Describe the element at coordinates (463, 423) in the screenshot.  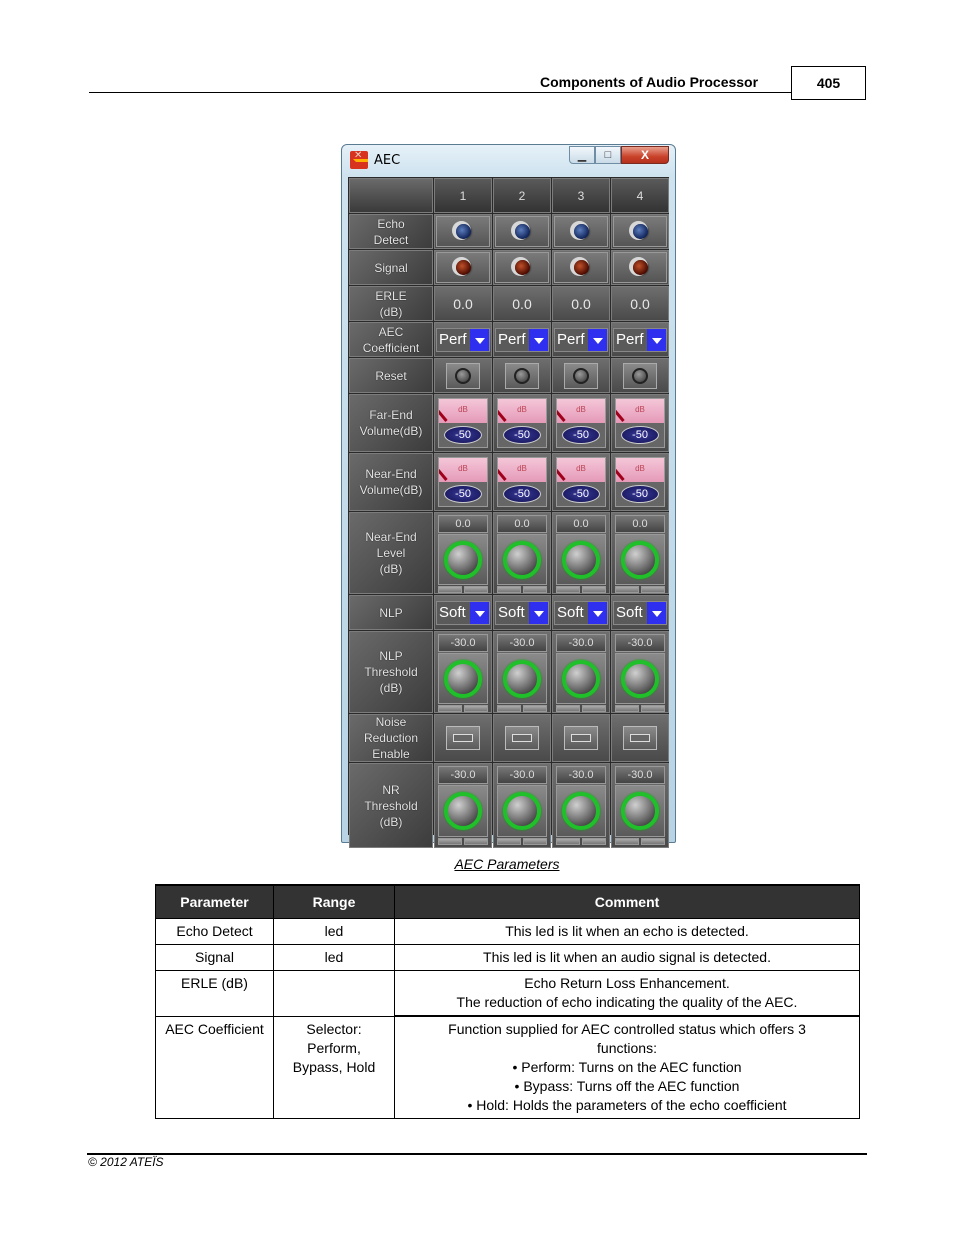
I see `far-end-volume-ch1: dB -50` at that location.